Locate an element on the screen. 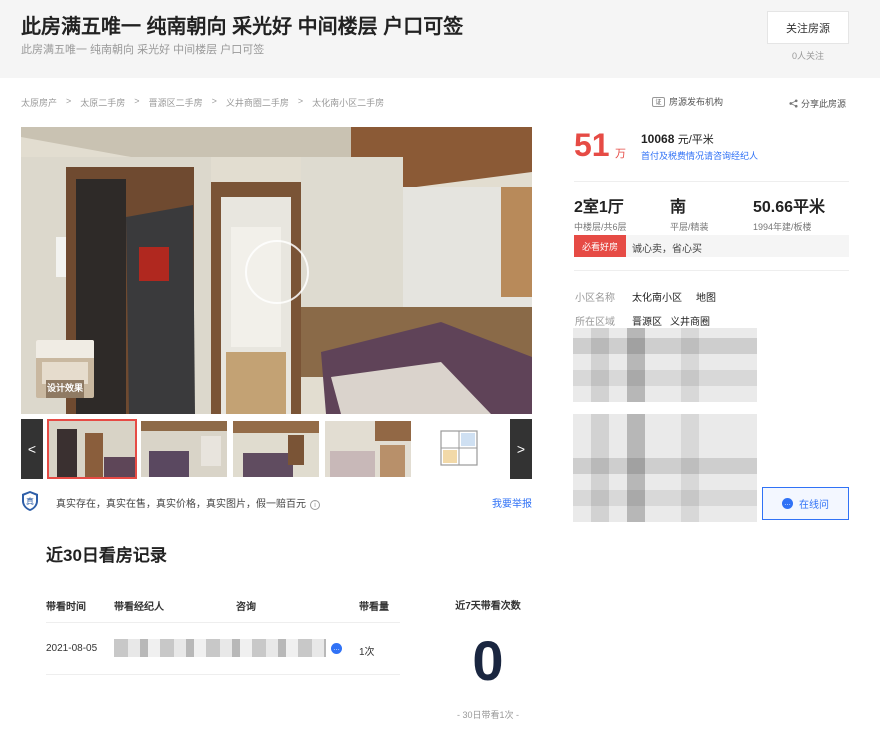 This screenshot has width=880, height=735. design-effect-label: 设计效果 is located at coordinates (64, 388).